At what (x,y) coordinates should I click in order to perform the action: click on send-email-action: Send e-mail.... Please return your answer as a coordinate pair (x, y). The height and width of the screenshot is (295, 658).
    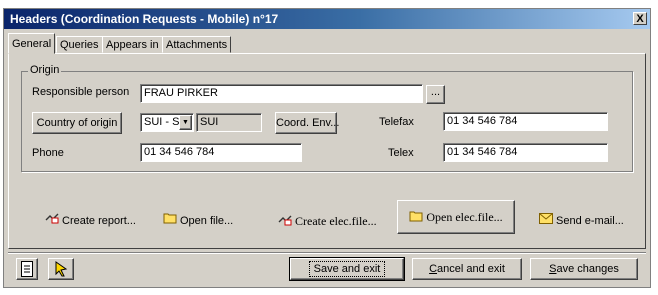
    Looking at the image, I should click on (581, 221).